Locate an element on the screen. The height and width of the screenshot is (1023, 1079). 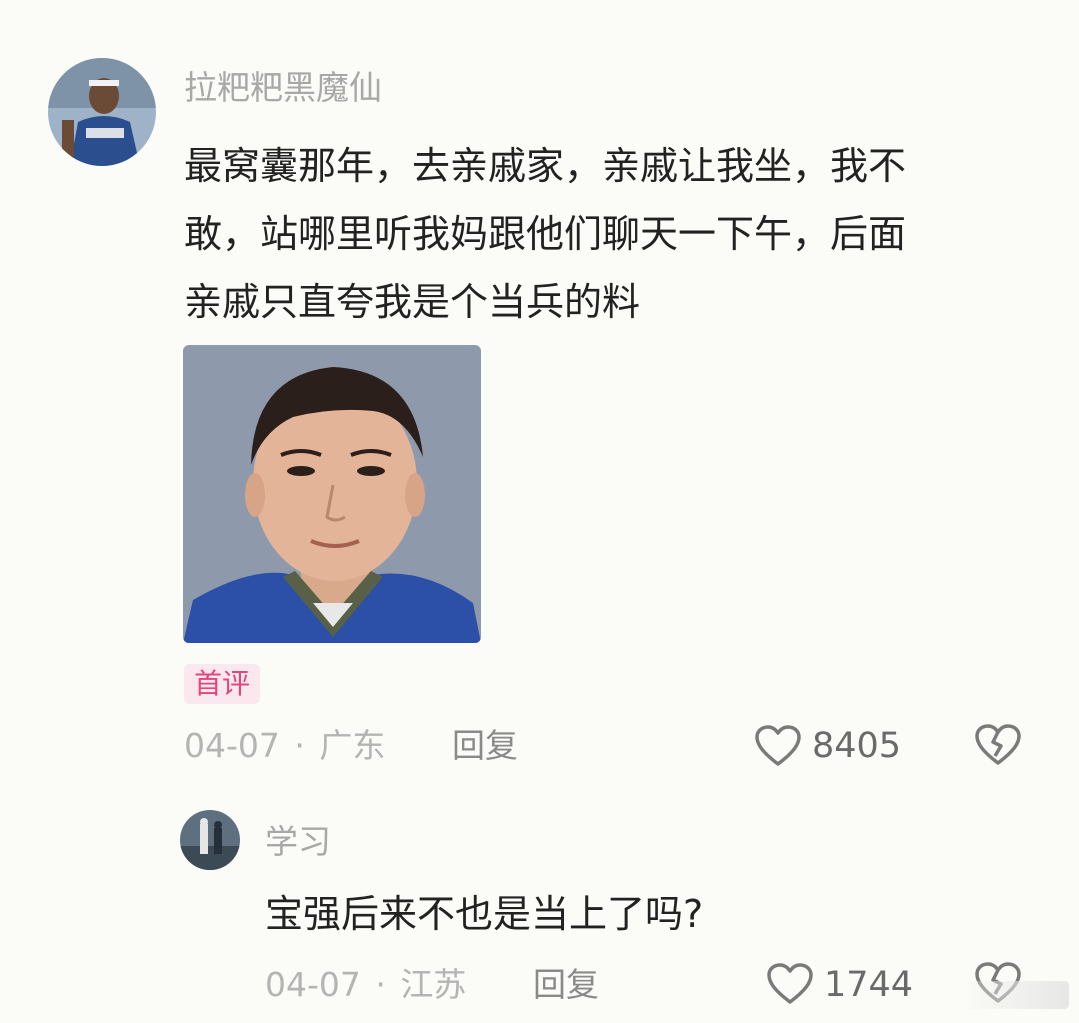
broken-heart-icon is located at coordinates (998, 745).